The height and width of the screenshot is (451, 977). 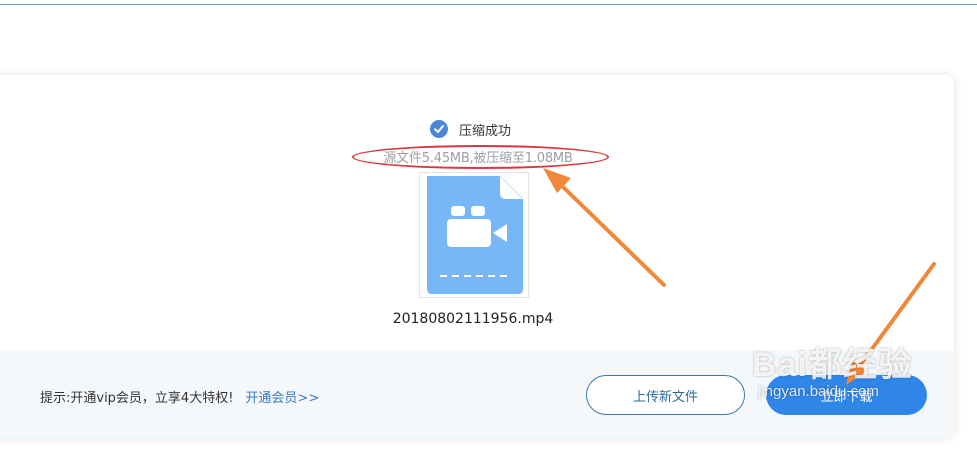 I want to click on download-button: 立即下载, so click(x=846, y=395).